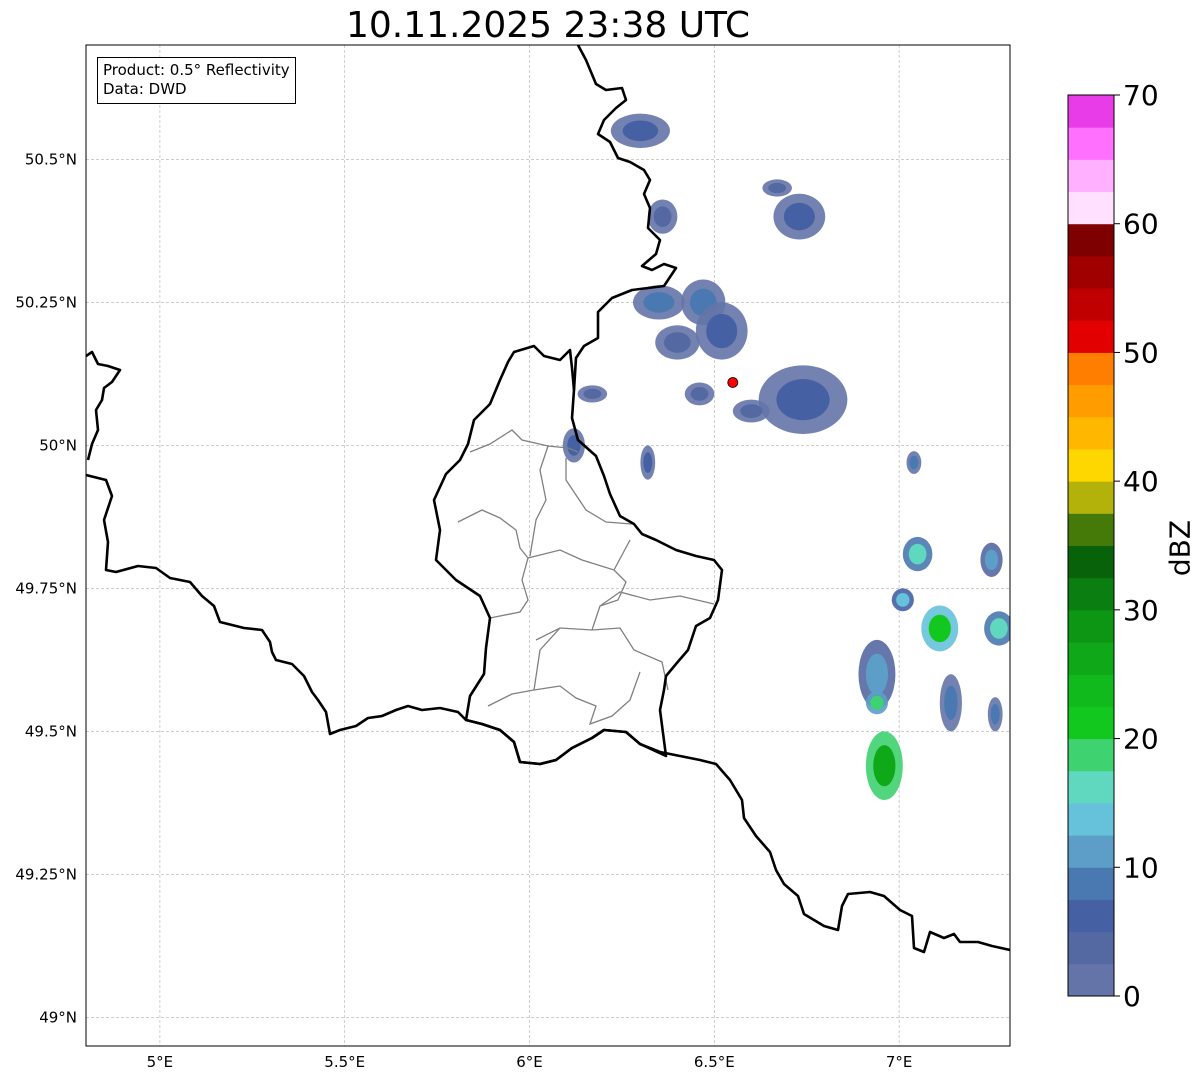 Image resolution: width=1202 pixels, height=1081 pixels. What do you see at coordinates (529, 1062) in the screenshot?
I see `lon-tick-label: 6°E` at bounding box center [529, 1062].